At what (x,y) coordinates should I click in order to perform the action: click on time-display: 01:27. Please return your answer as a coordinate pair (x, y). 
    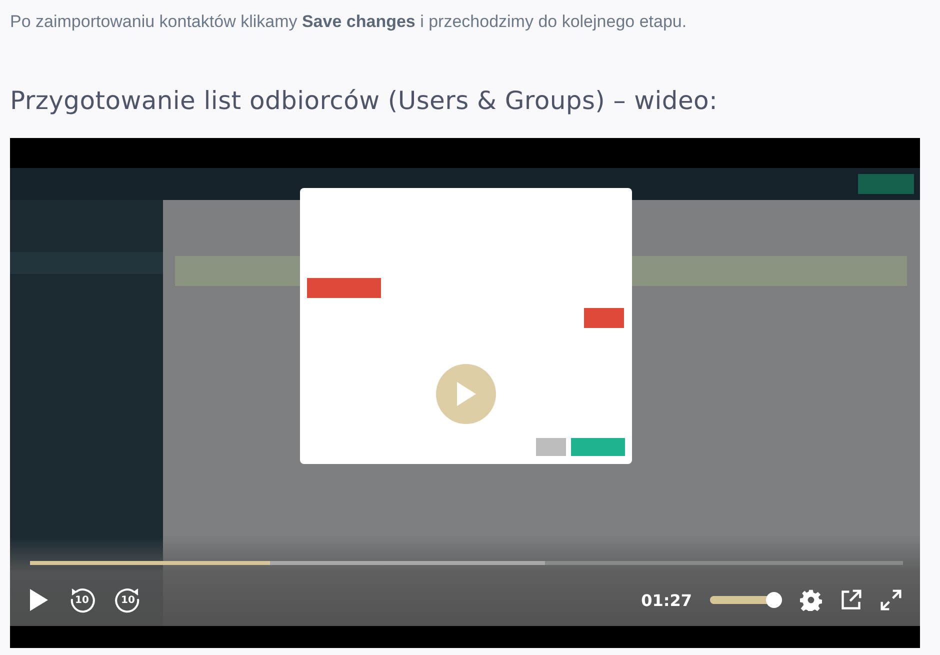
    Looking at the image, I should click on (666, 600).